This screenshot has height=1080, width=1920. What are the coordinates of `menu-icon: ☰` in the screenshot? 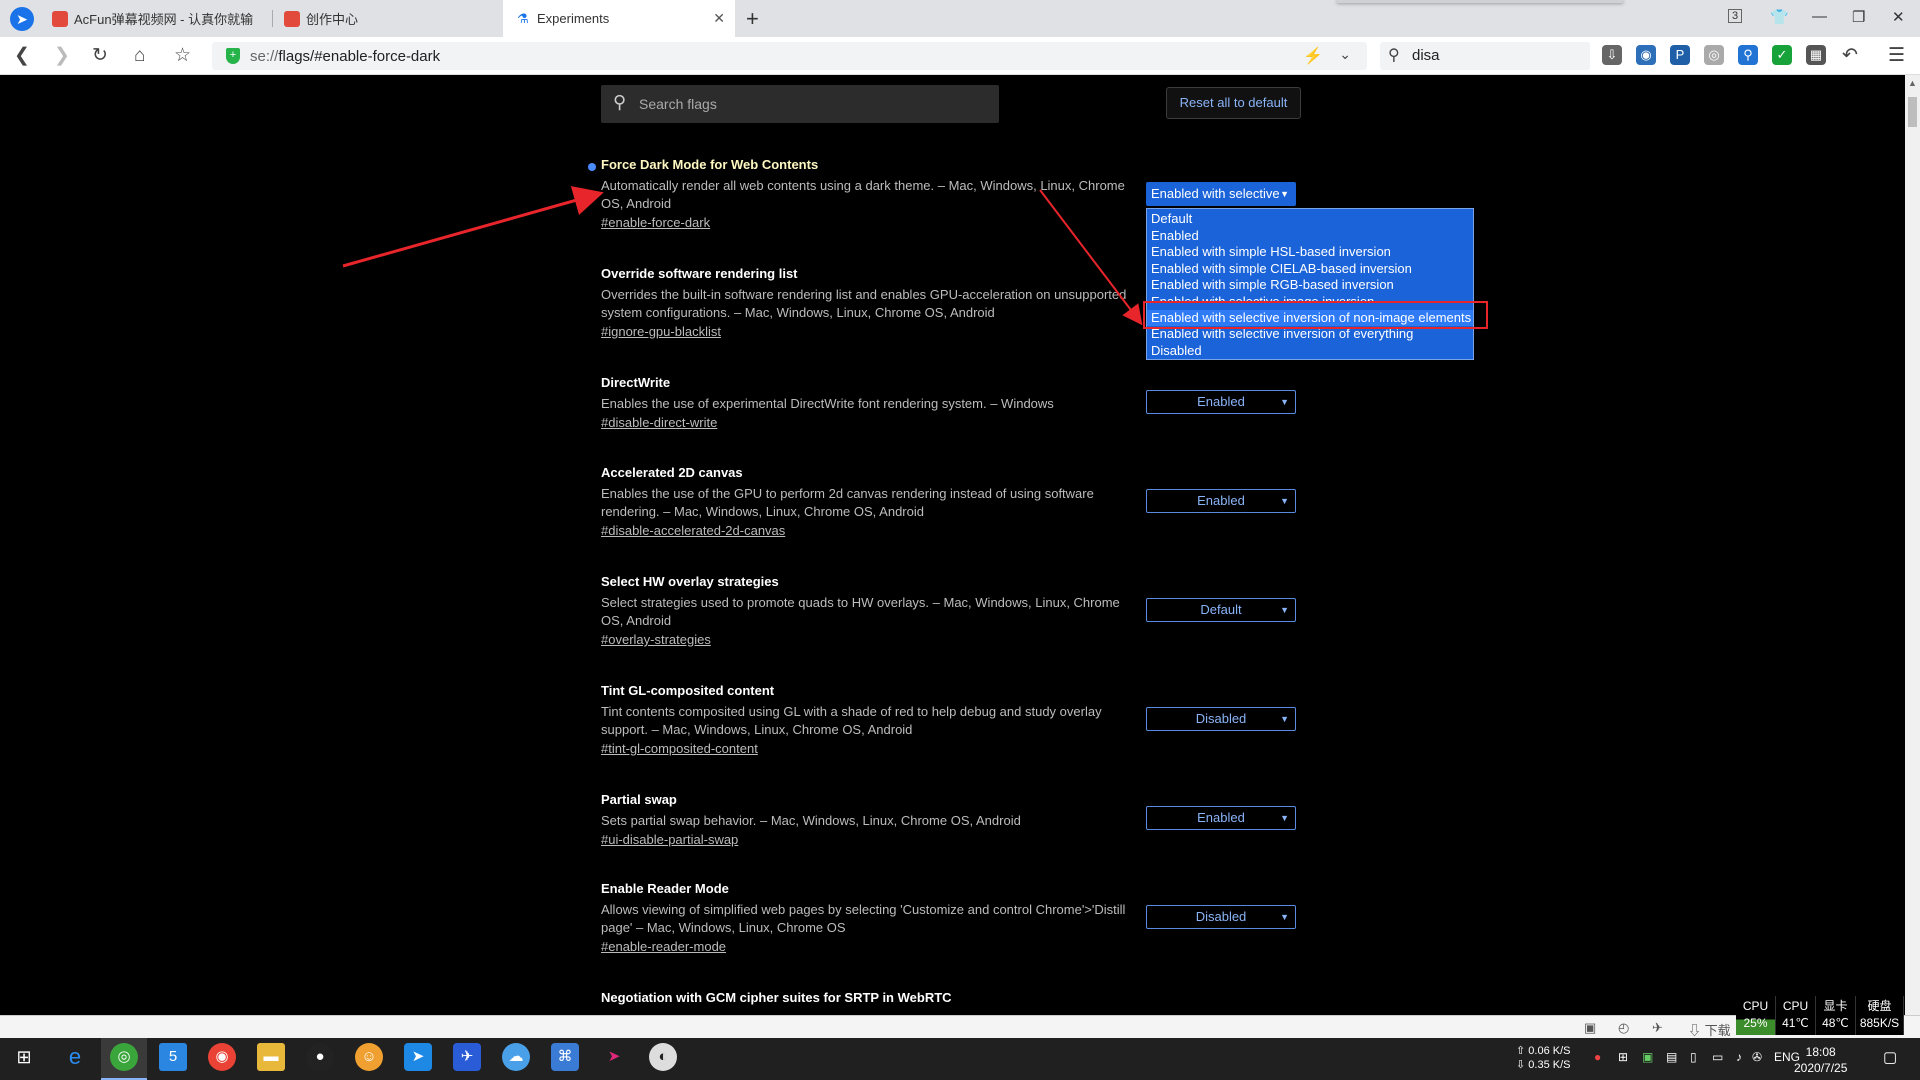 It's located at (1896, 56).